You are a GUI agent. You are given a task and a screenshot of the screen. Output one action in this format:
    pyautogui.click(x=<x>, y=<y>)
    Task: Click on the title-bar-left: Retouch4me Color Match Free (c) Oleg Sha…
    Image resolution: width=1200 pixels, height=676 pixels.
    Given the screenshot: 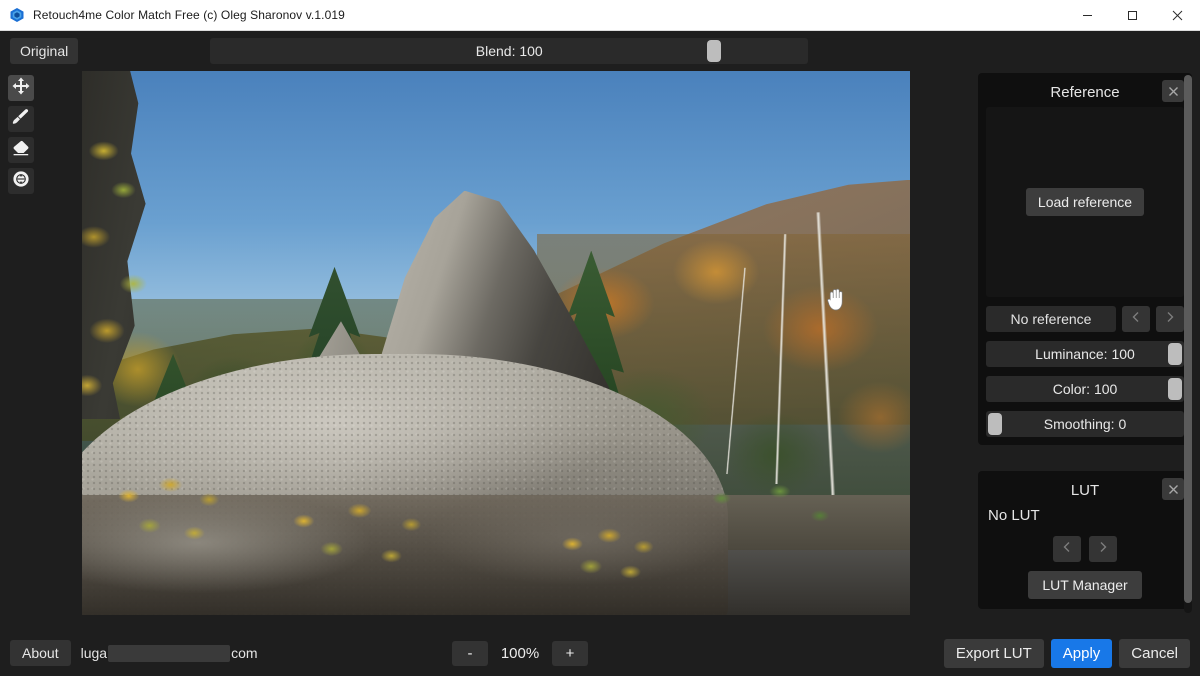 What is the action you would take?
    pyautogui.click(x=532, y=15)
    